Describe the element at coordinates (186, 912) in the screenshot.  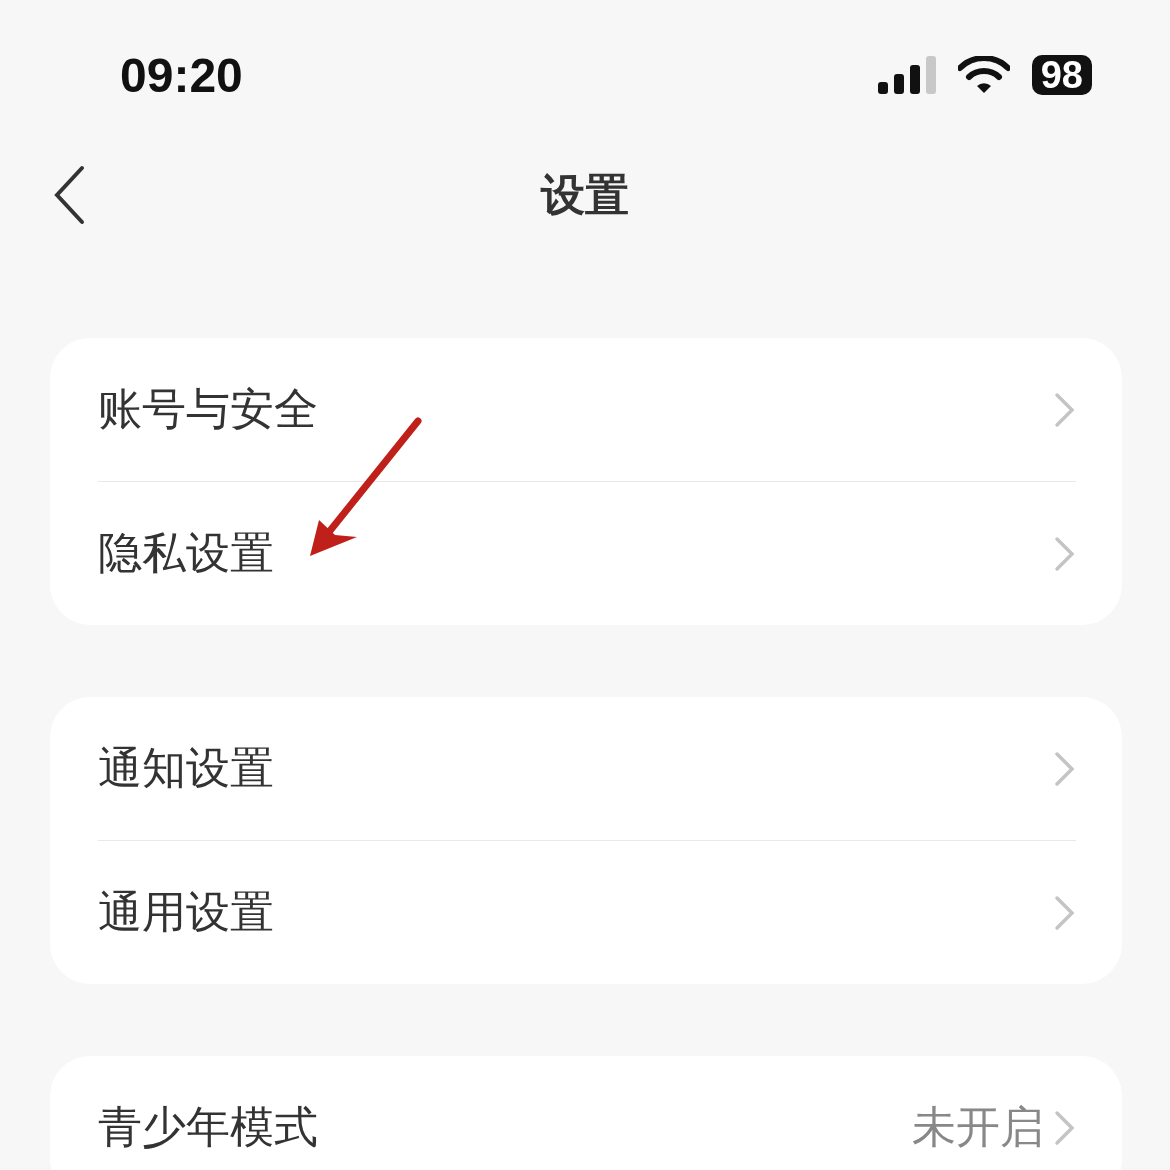
I see `settings-item: 通用设置` at that location.